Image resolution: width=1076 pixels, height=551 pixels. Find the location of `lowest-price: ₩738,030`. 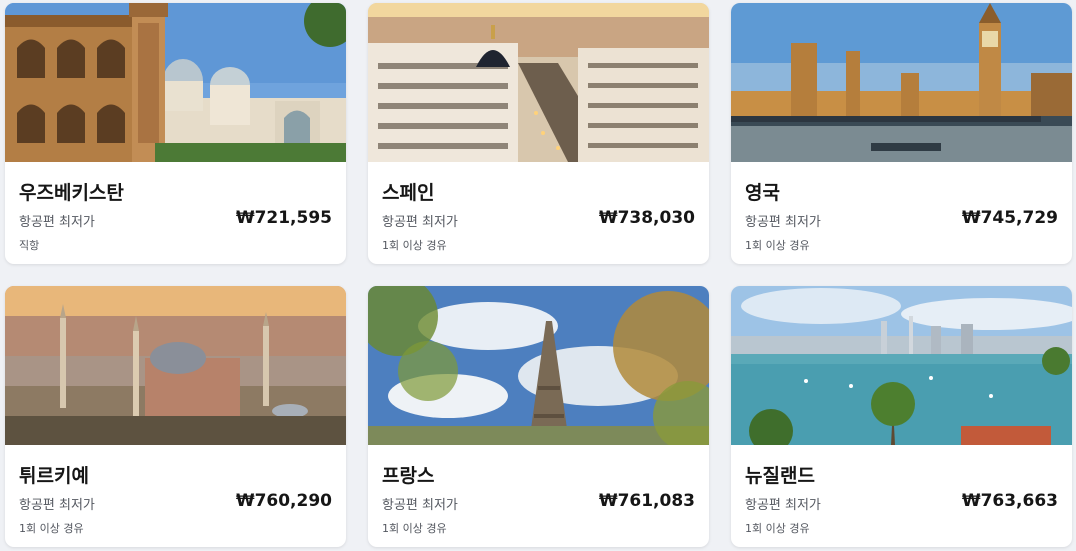

lowest-price: ₩738,030 is located at coordinates (646, 218).